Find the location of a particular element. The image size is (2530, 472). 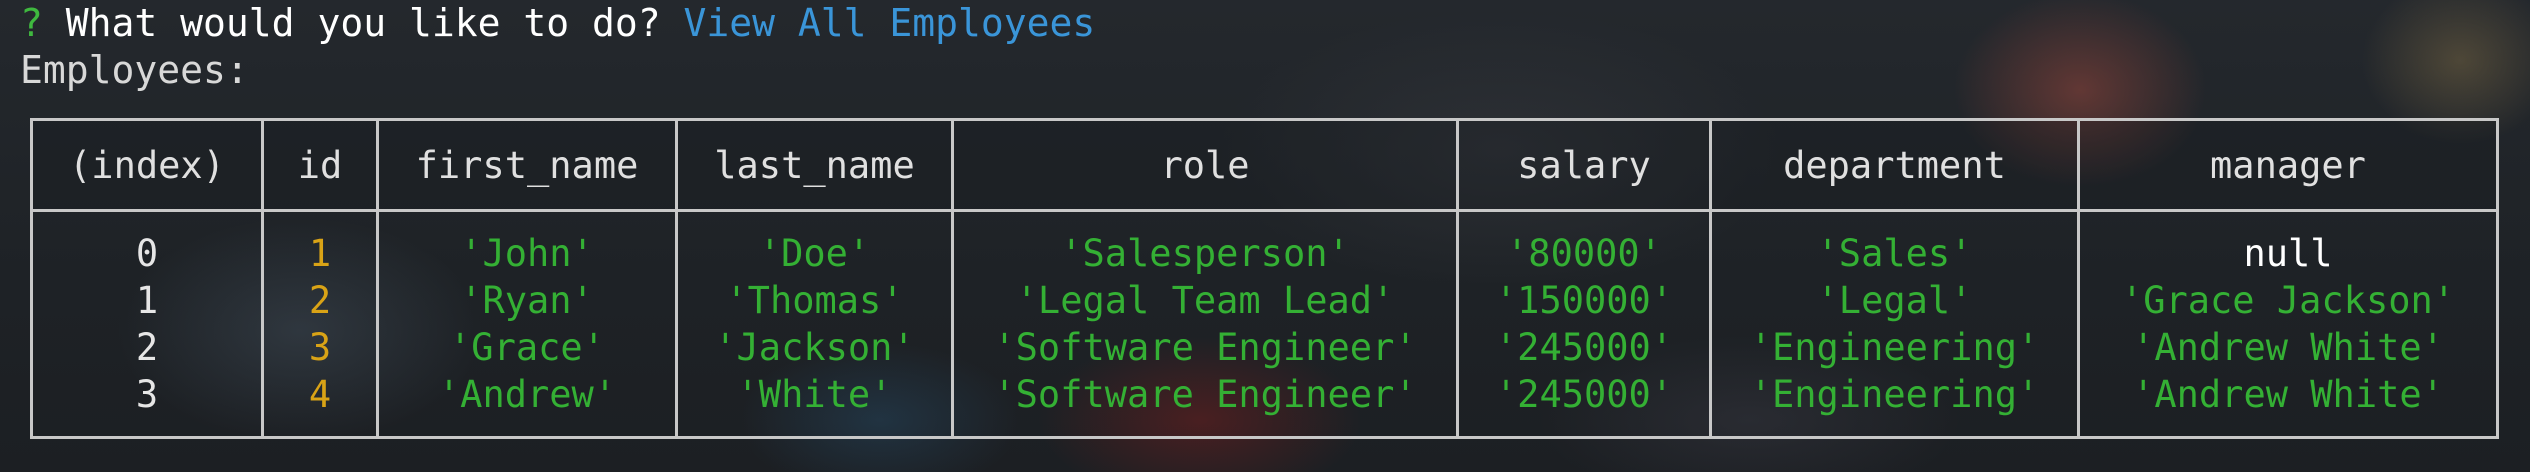

cell-manager: null is located at coordinates (2288, 243).